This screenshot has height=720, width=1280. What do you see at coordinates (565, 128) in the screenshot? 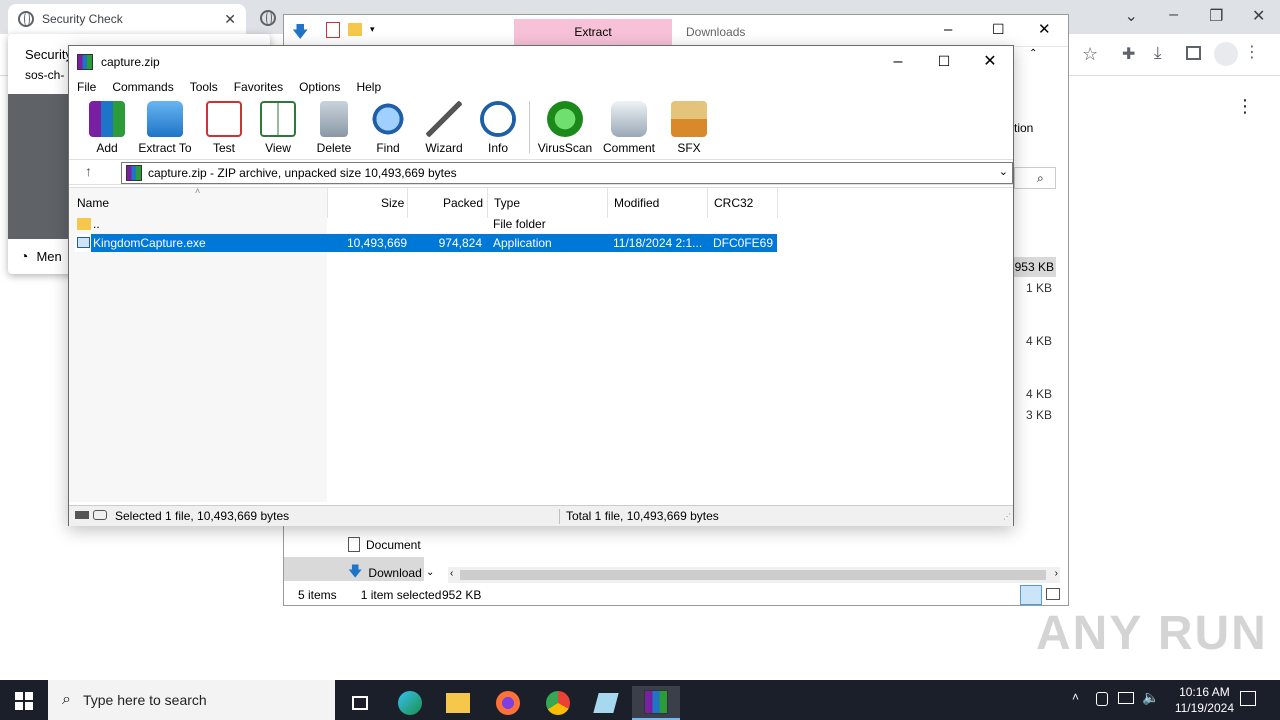
I see `virusscan-button: VirusScan` at bounding box center [565, 128].